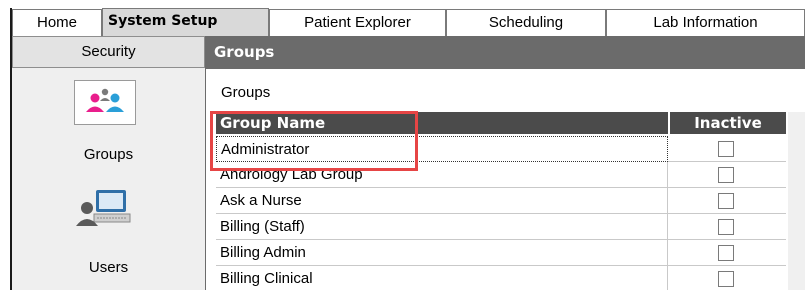 This screenshot has height=290, width=805. I want to click on table-row: Ask a Nurse, so click(501, 201).